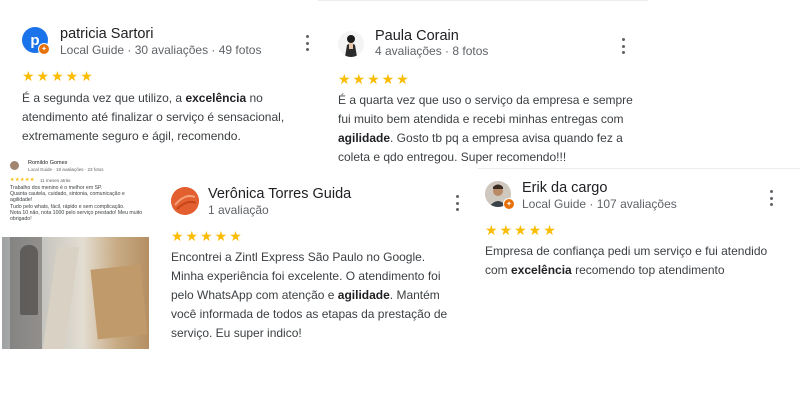 The width and height of the screenshot is (800, 400). What do you see at coordinates (238, 210) in the screenshot?
I see `reviewer-meta: 1 avaliação` at bounding box center [238, 210].